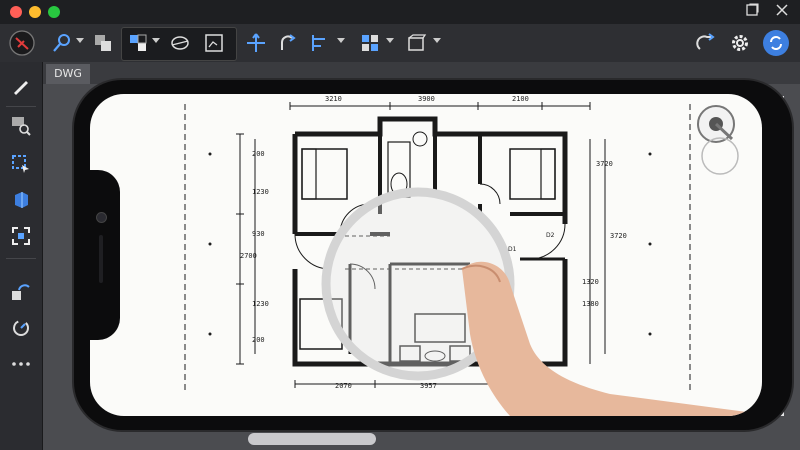 The image size is (800, 450). Describe the element at coordinates (35, 12) in the screenshot. I see `minimize-window-icon` at that location.